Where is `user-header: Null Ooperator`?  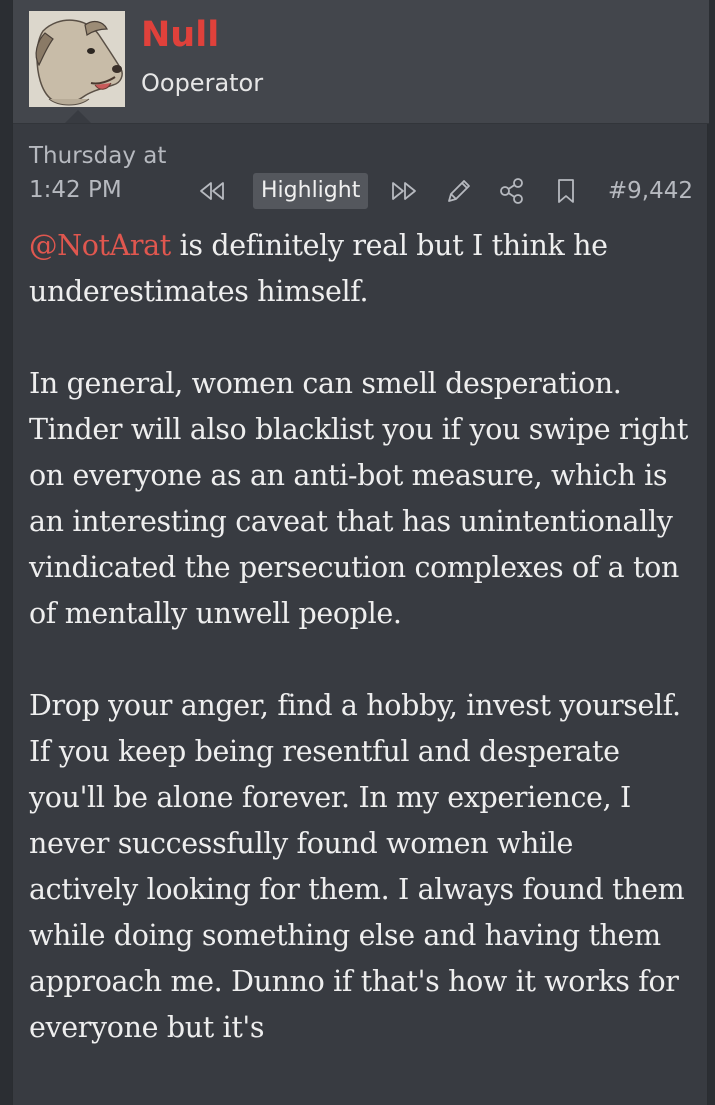 user-header: Null Ooperator is located at coordinates (361, 62).